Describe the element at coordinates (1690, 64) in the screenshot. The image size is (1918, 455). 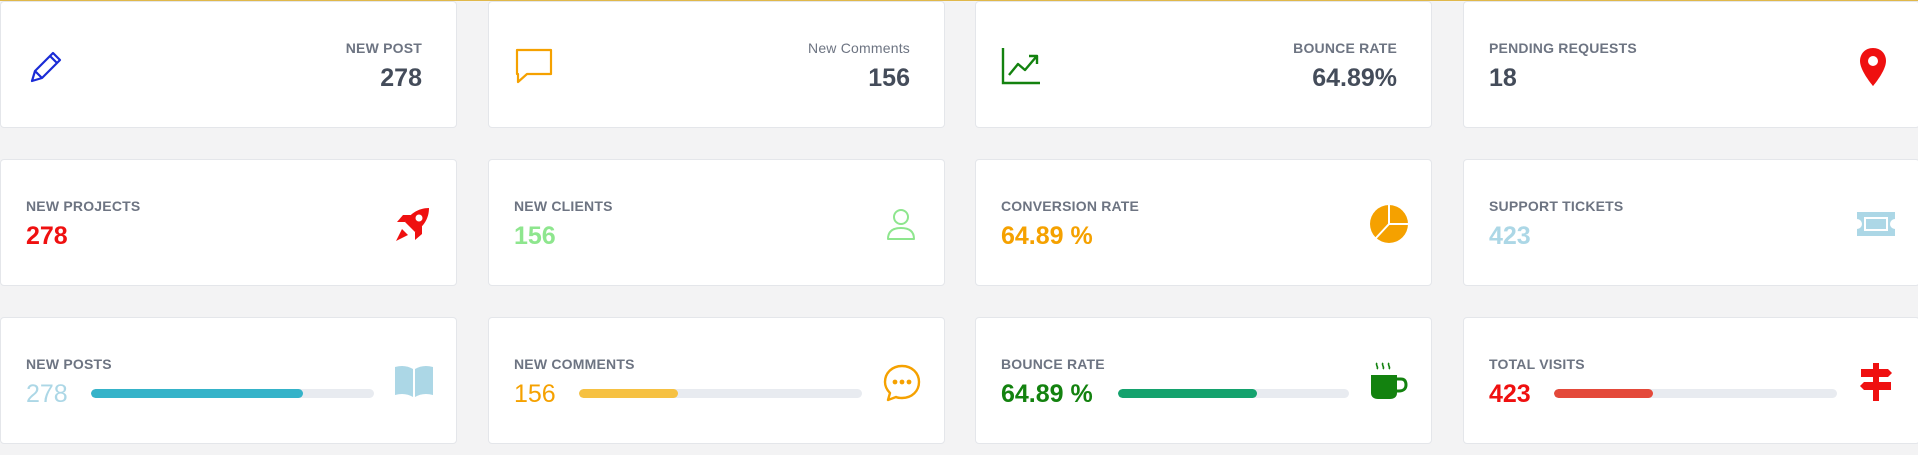
I see `stat-card-pending-requests: PENDING REQUESTS 18` at that location.